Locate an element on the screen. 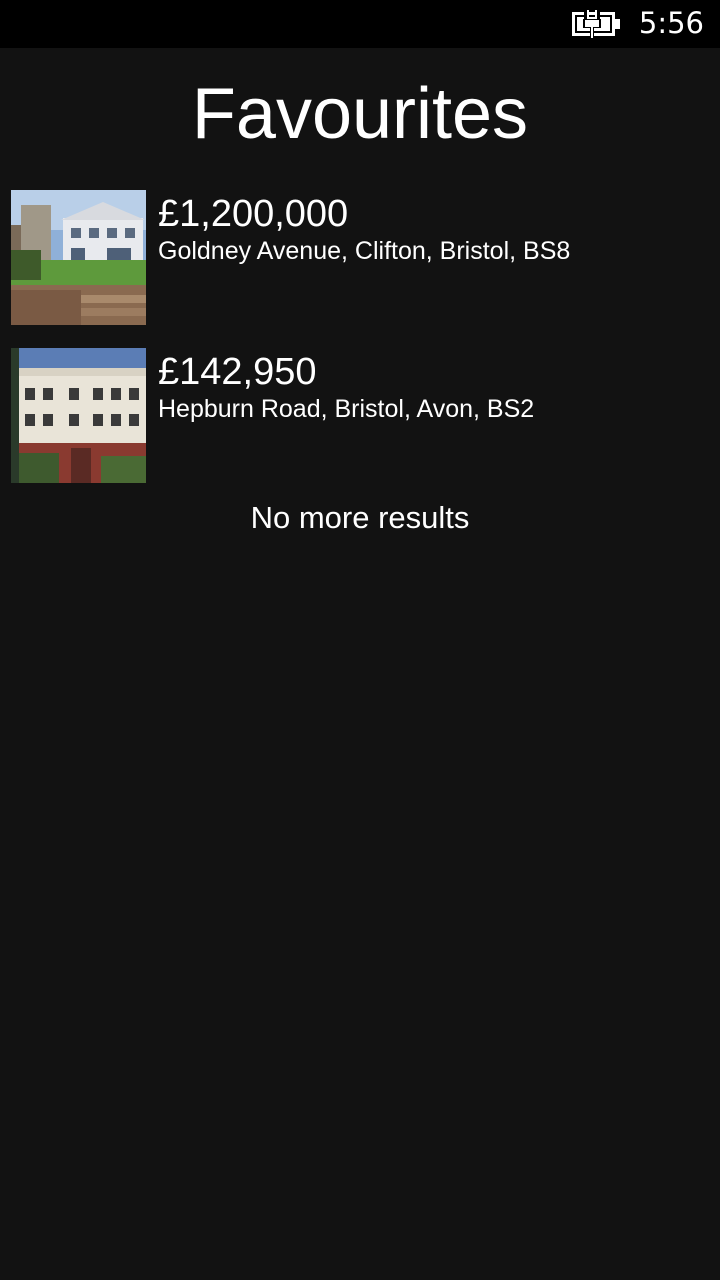 The height and width of the screenshot is (1280, 720). listing-price: £1,200,000 is located at coordinates (253, 214).